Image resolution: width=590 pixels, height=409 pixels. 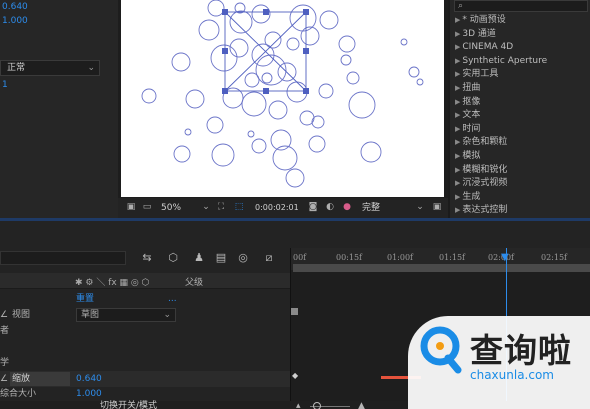 What do you see at coordinates (128, 405) in the screenshot?
I see `toggle-switches-modes-button: 切换开关/模式` at bounding box center [128, 405].